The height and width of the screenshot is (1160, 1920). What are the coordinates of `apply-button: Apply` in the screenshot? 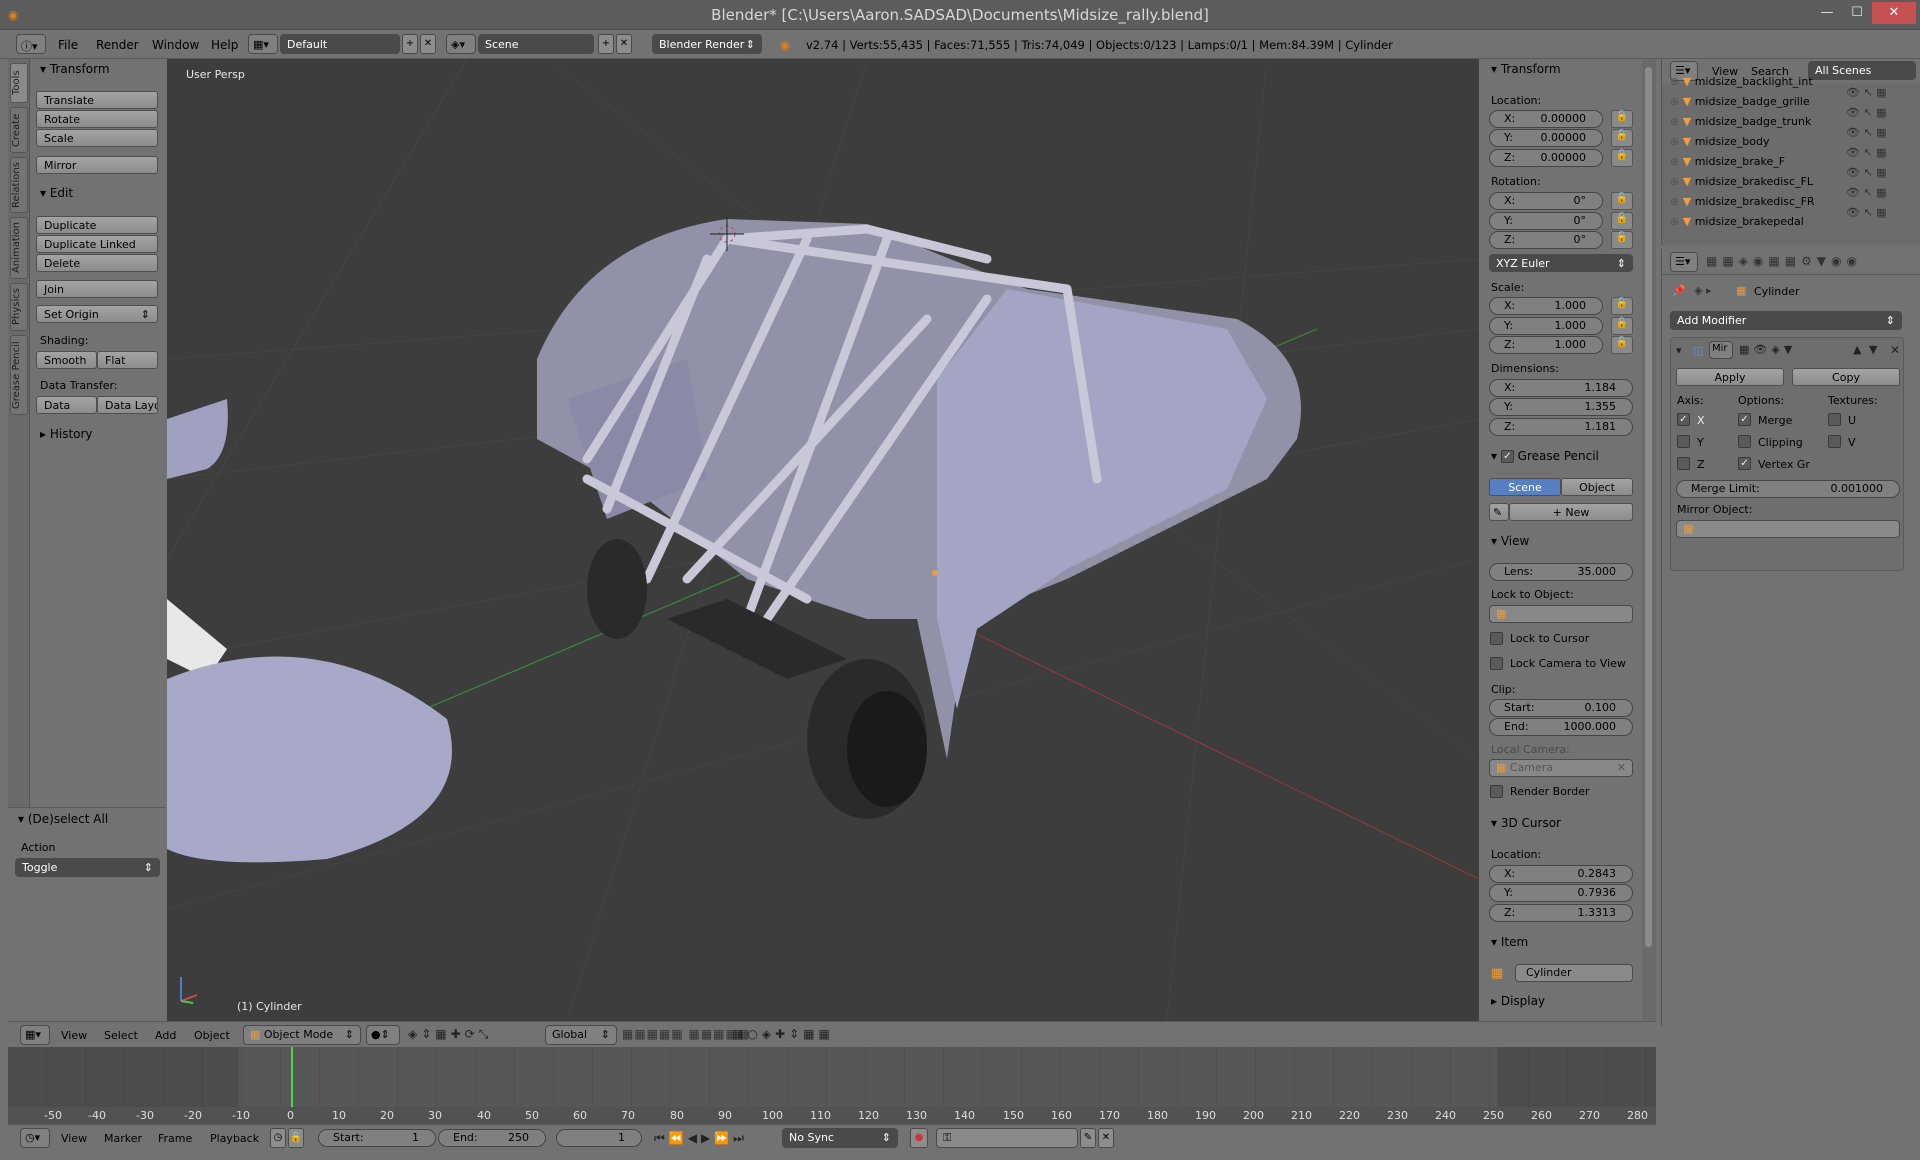 It's located at (1730, 377).